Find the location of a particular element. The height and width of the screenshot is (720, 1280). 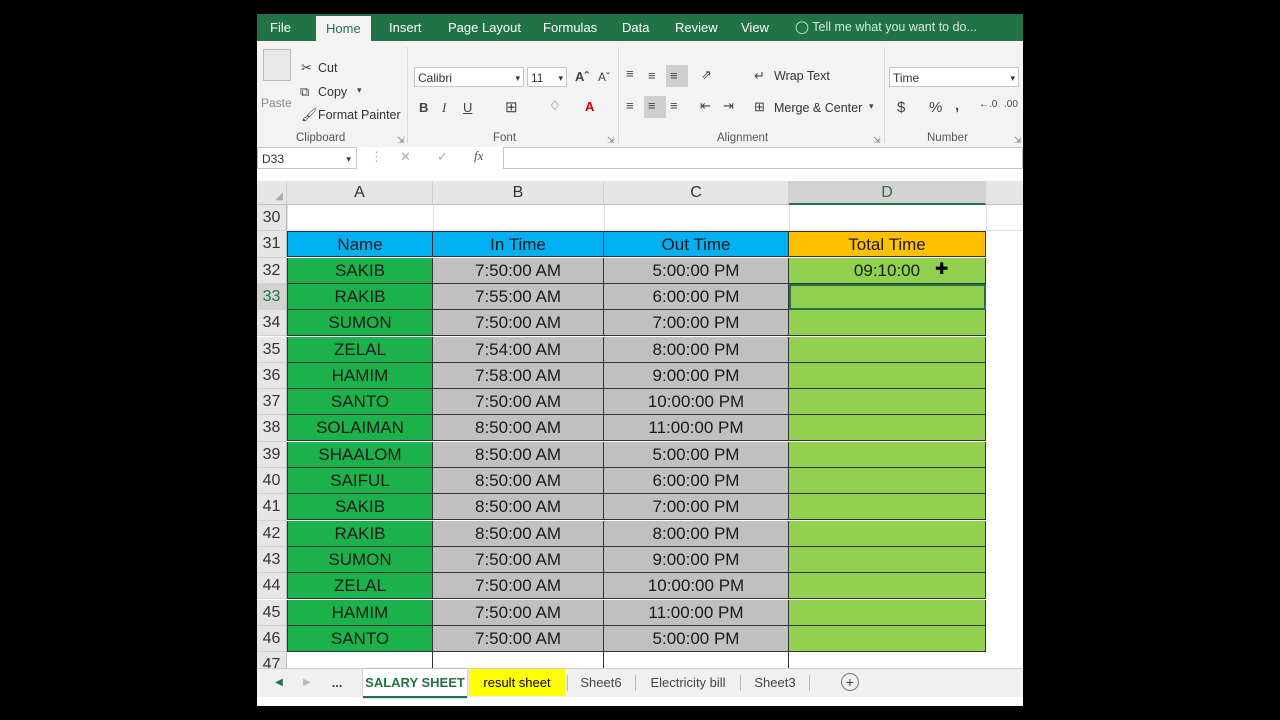

format-painter-button: Format Painter is located at coordinates (359, 115).